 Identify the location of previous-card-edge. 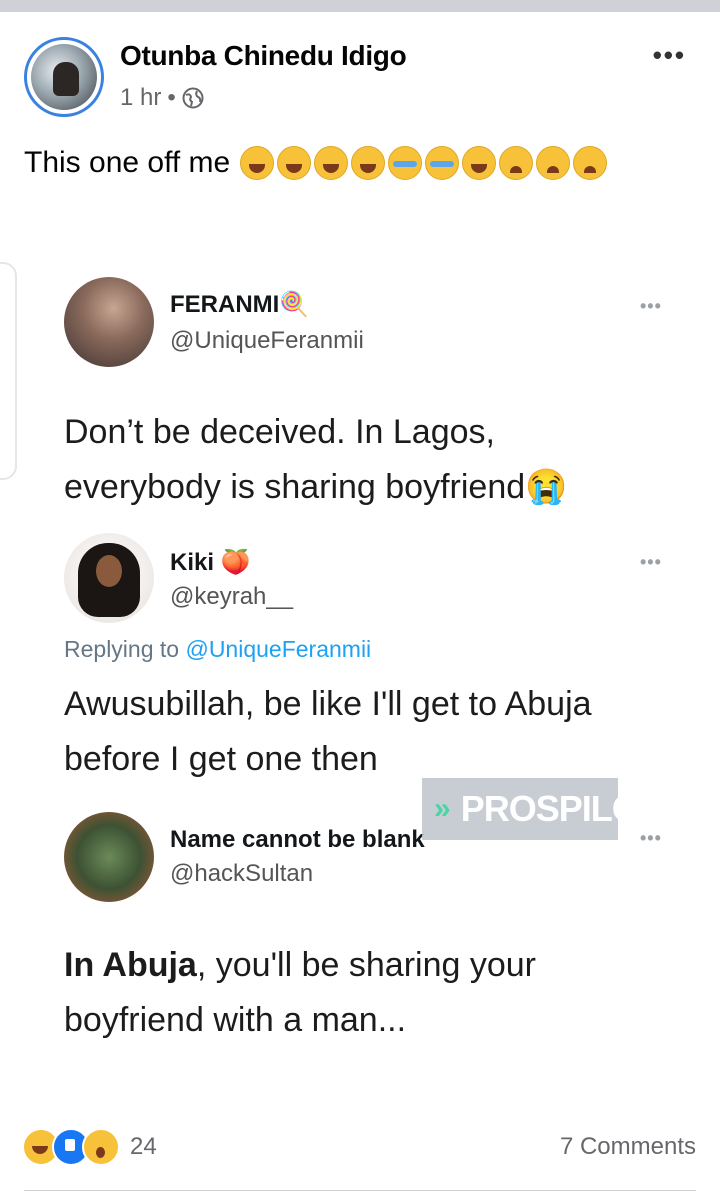
(8, 371).